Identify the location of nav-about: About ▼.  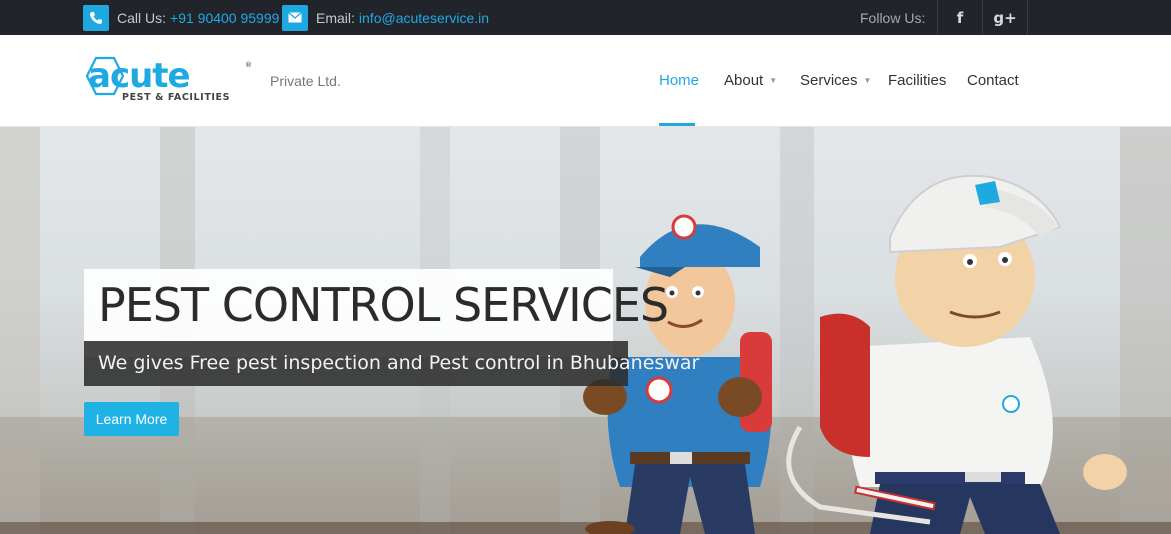
(750, 80).